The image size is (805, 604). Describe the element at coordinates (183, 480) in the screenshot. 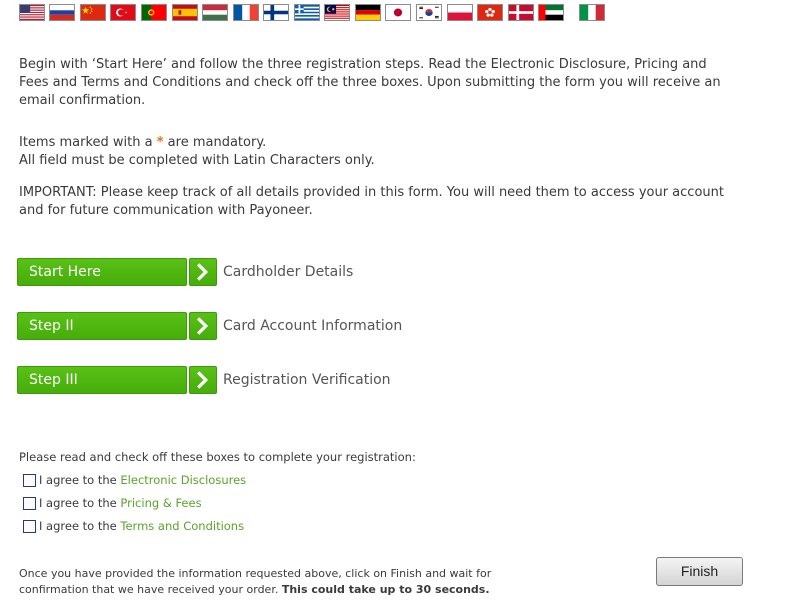

I see `electronic-disclosures-link: Electronic Disclosures` at that location.